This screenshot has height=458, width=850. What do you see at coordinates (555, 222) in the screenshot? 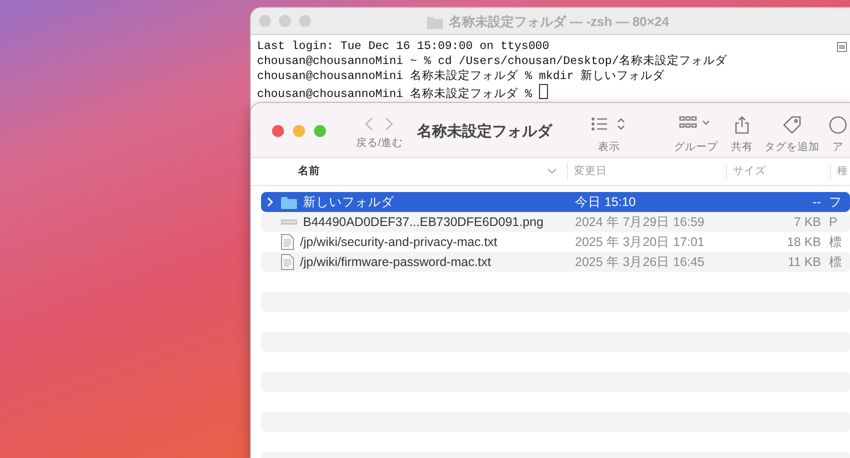
I see `file-row: B44490AD0DEF37...EB730DFE6D091.png 2024 年 7月29日 16:59 7 KB P` at bounding box center [555, 222].